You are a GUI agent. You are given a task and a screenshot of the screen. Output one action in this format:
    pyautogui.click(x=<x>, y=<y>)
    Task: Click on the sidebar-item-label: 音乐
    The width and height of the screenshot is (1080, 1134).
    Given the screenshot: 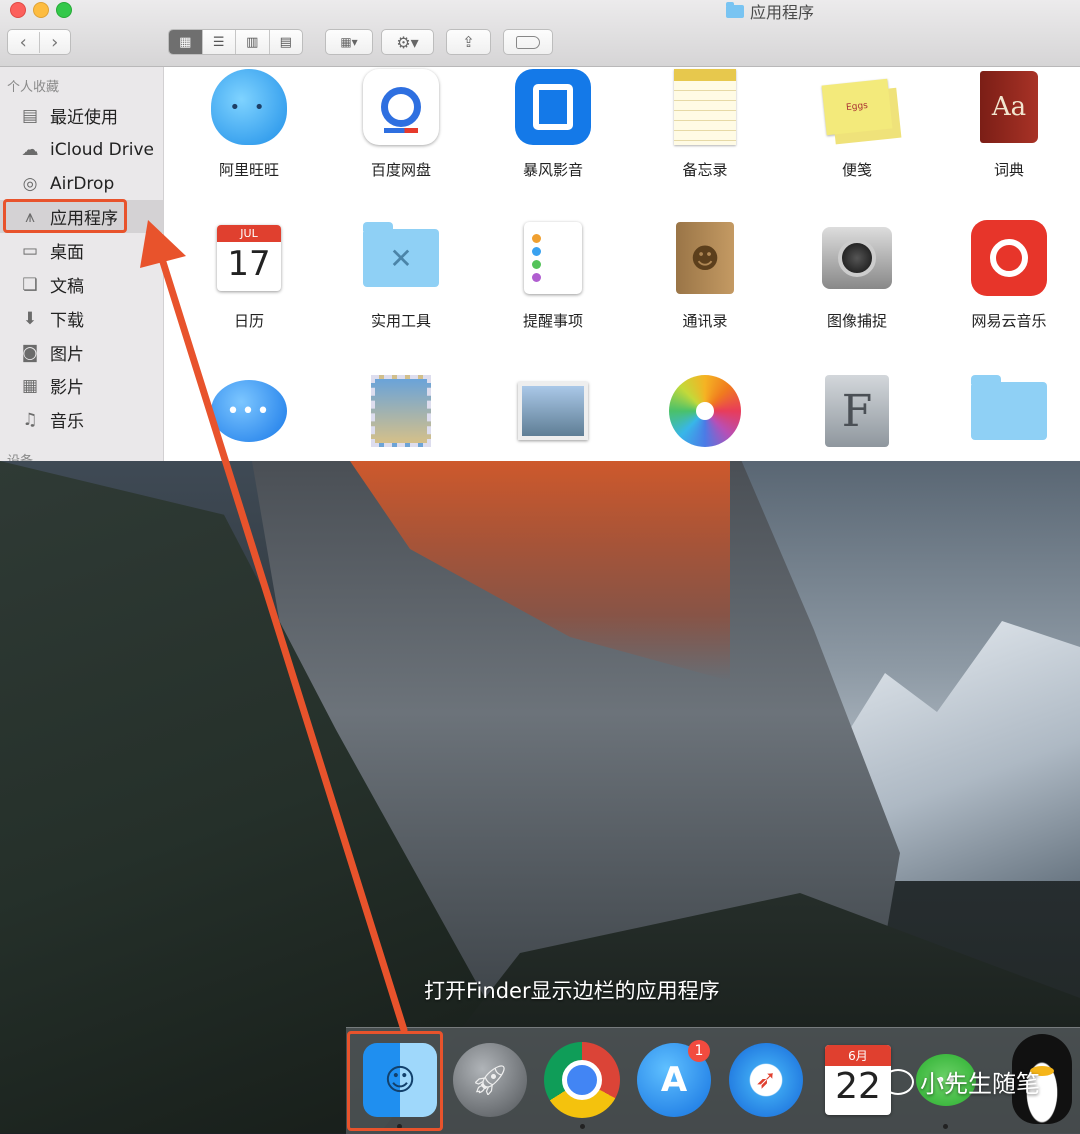 What is the action you would take?
    pyautogui.click(x=67, y=422)
    